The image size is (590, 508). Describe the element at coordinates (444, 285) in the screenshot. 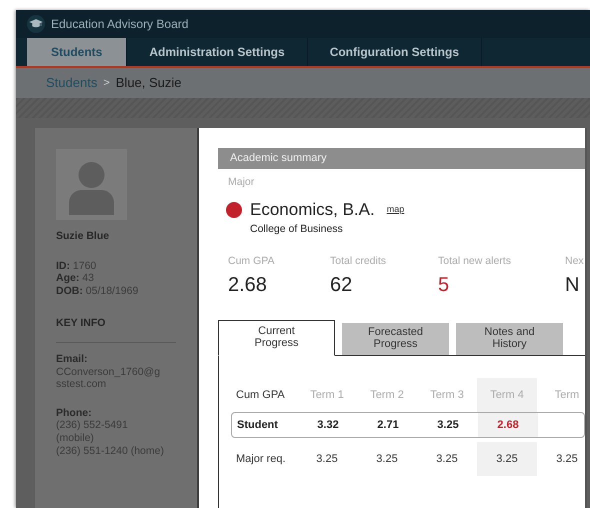

I see `stat-value: 5` at that location.